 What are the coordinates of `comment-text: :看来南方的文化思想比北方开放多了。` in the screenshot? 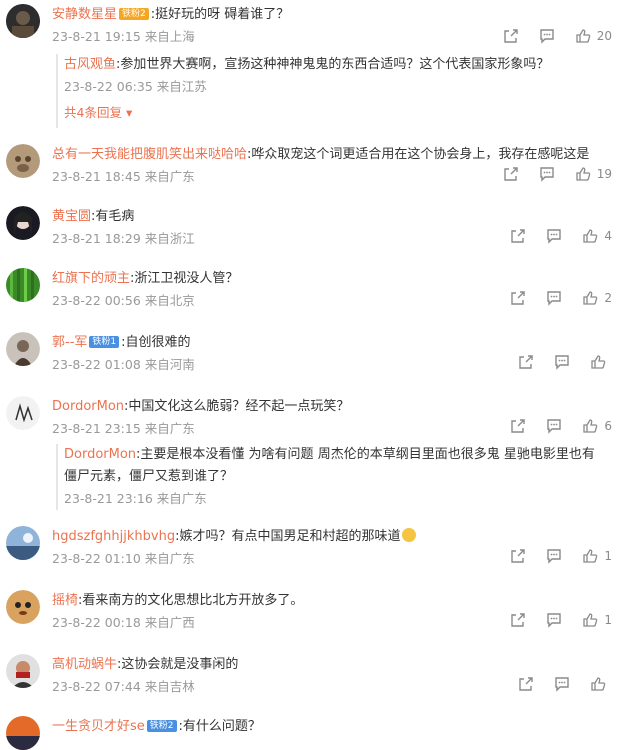 It's located at (191, 600).